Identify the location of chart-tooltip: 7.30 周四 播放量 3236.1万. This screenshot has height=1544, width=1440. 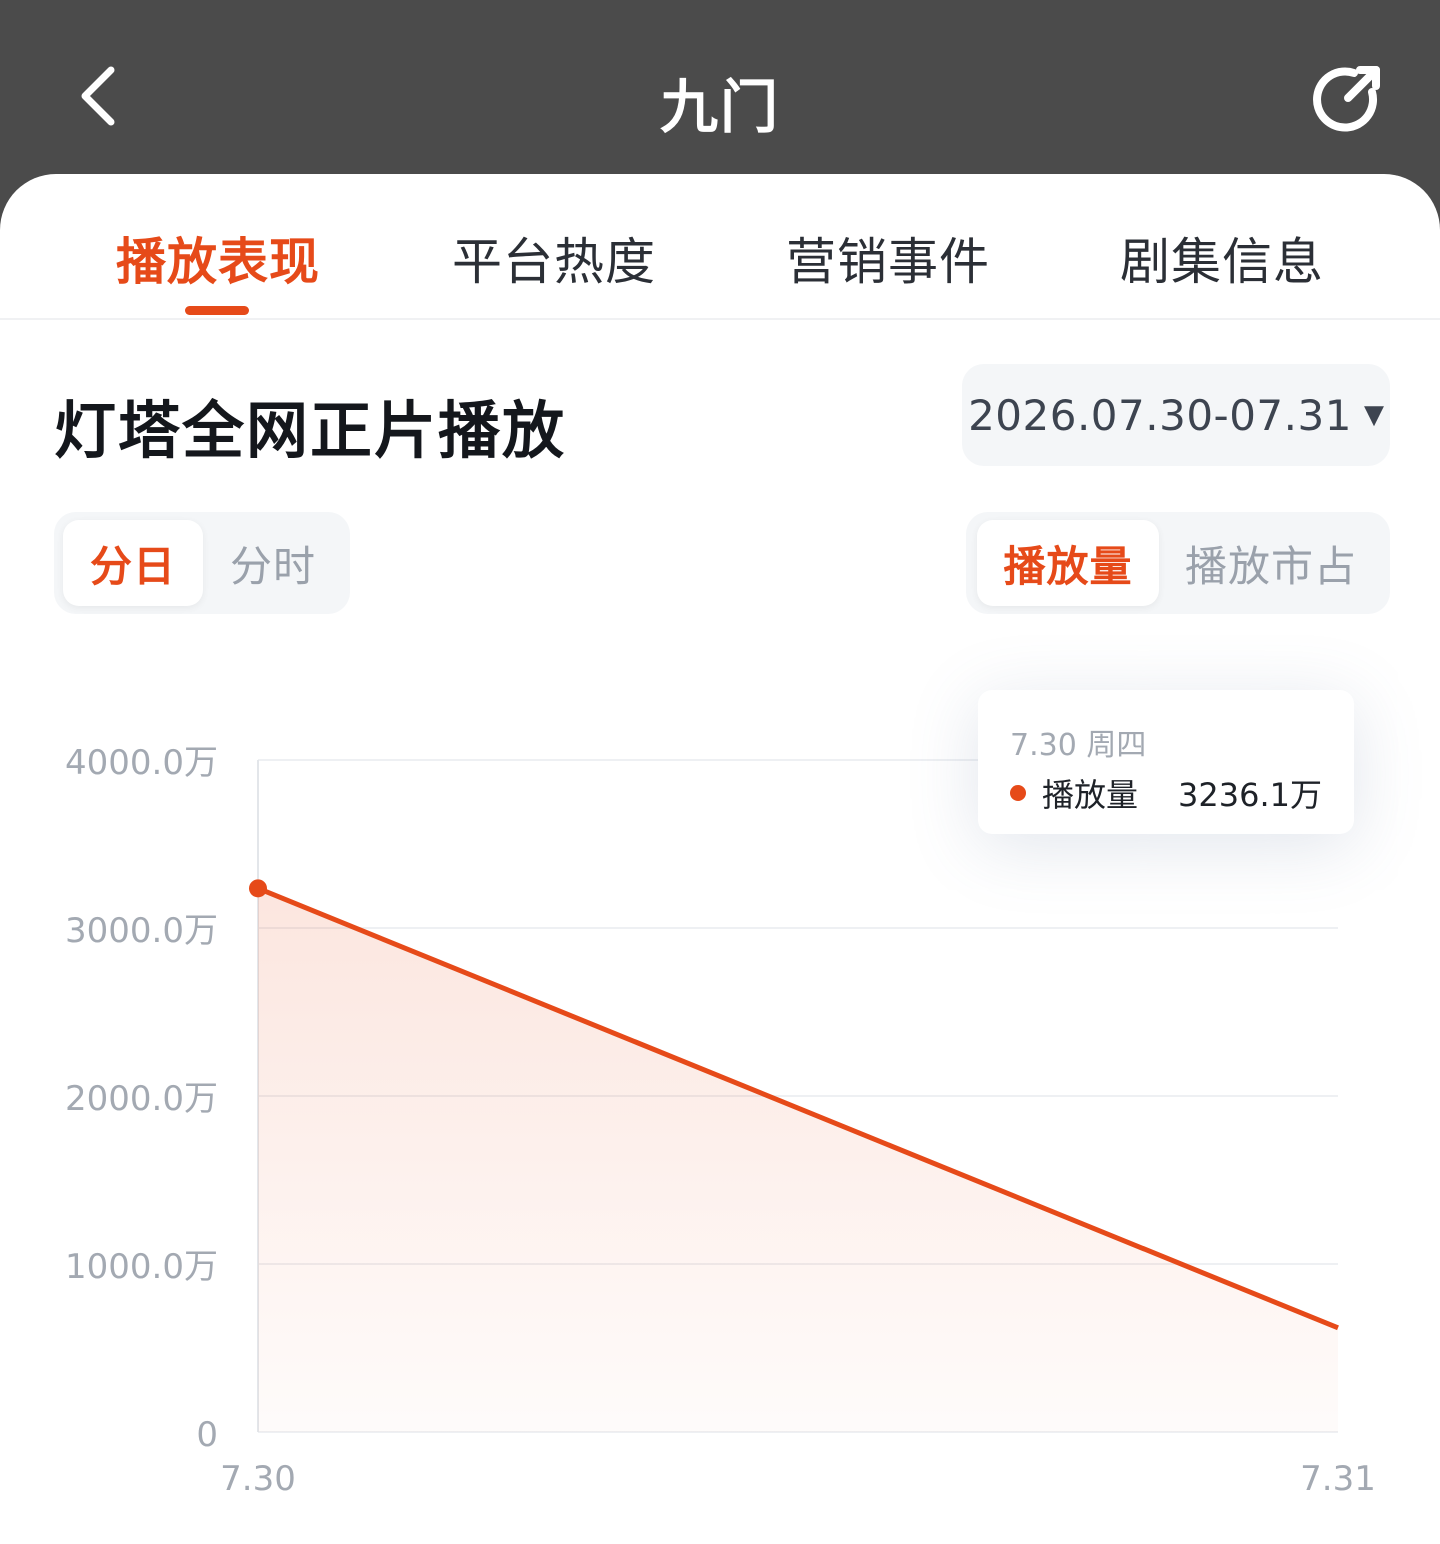
(1166, 762).